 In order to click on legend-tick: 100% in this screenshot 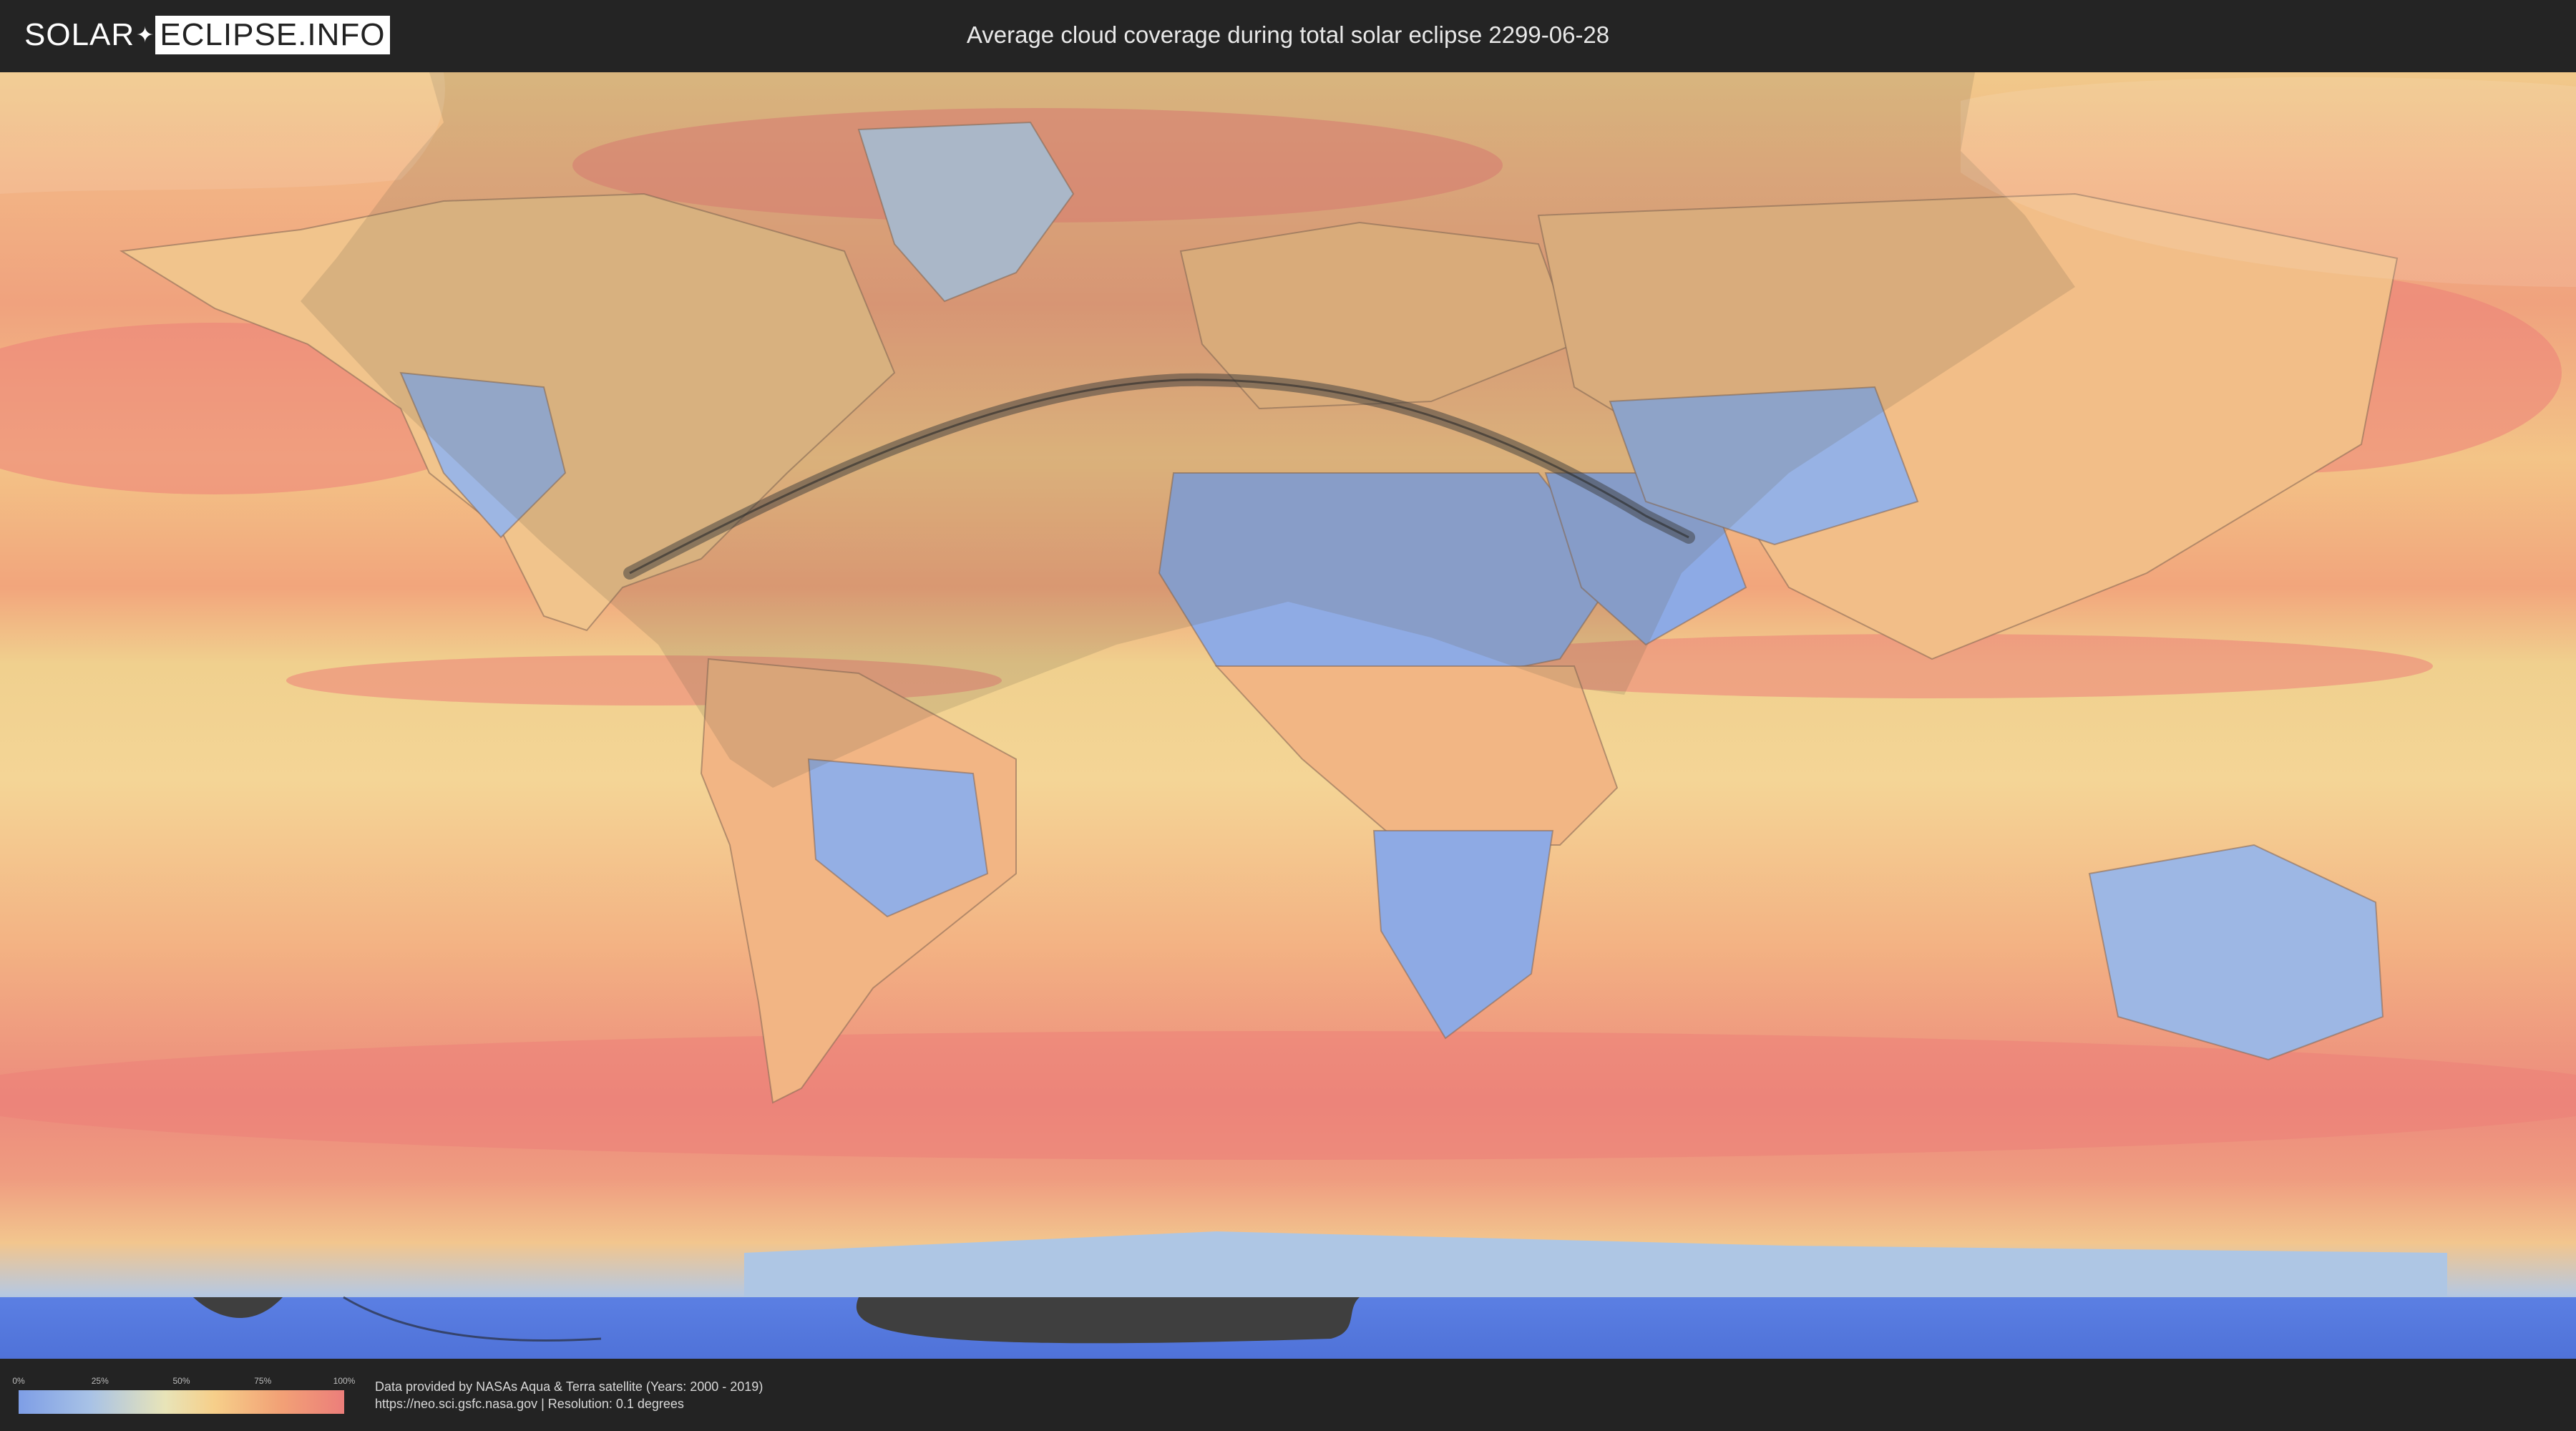, I will do `click(344, 1381)`.